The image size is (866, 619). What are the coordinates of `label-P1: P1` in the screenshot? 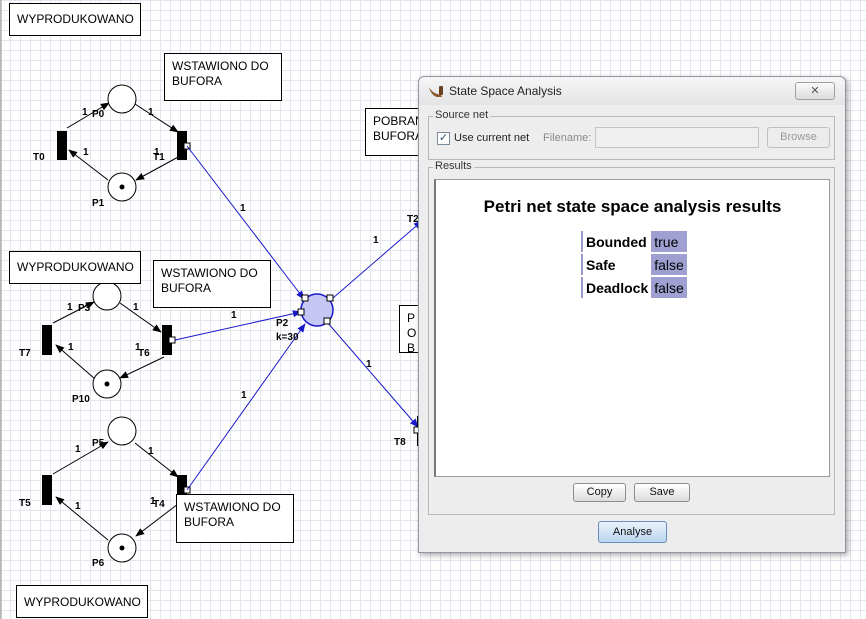 It's located at (98, 203).